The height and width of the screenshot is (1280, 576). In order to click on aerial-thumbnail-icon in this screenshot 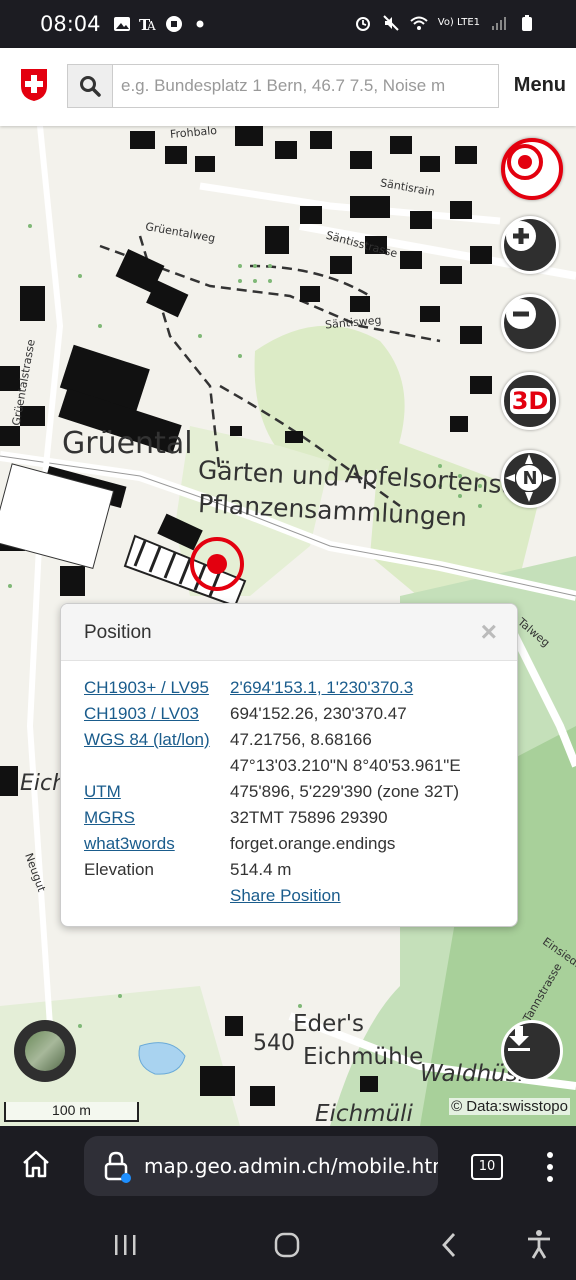, I will do `click(45, 1051)`.